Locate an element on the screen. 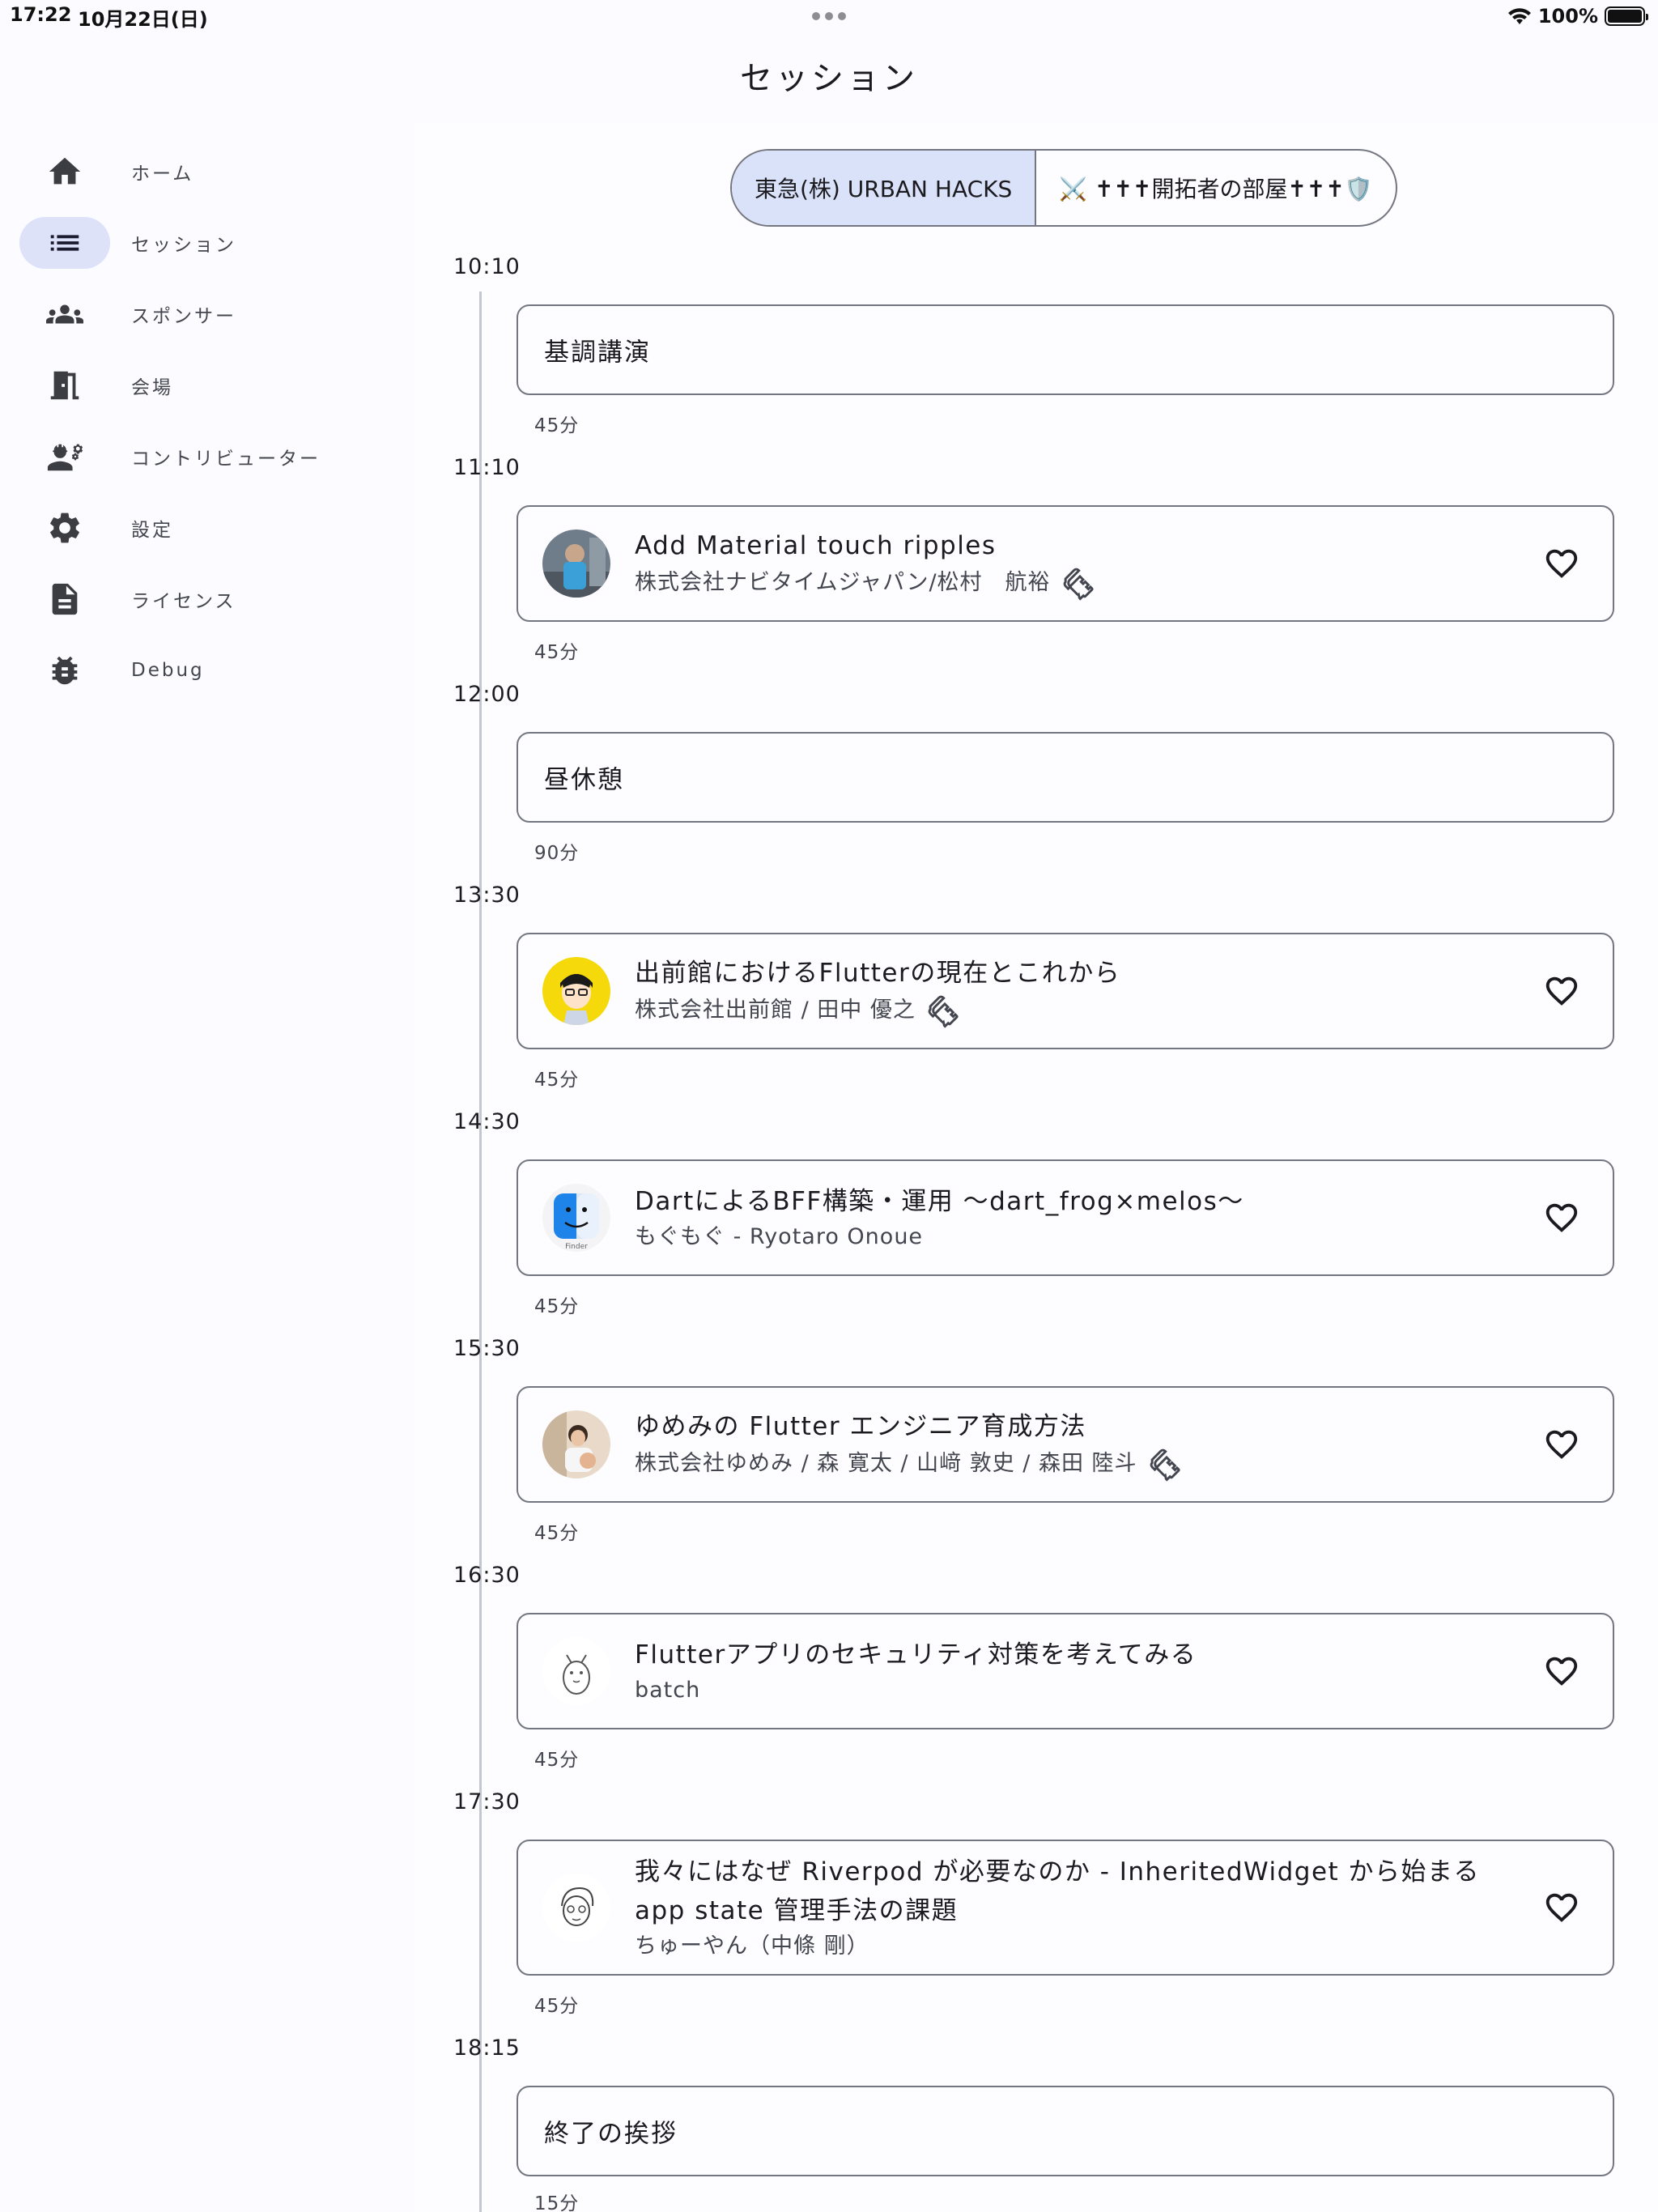 This screenshot has width=1658, height=2212. sidebar-item-label: ホーム is located at coordinates (162, 175).